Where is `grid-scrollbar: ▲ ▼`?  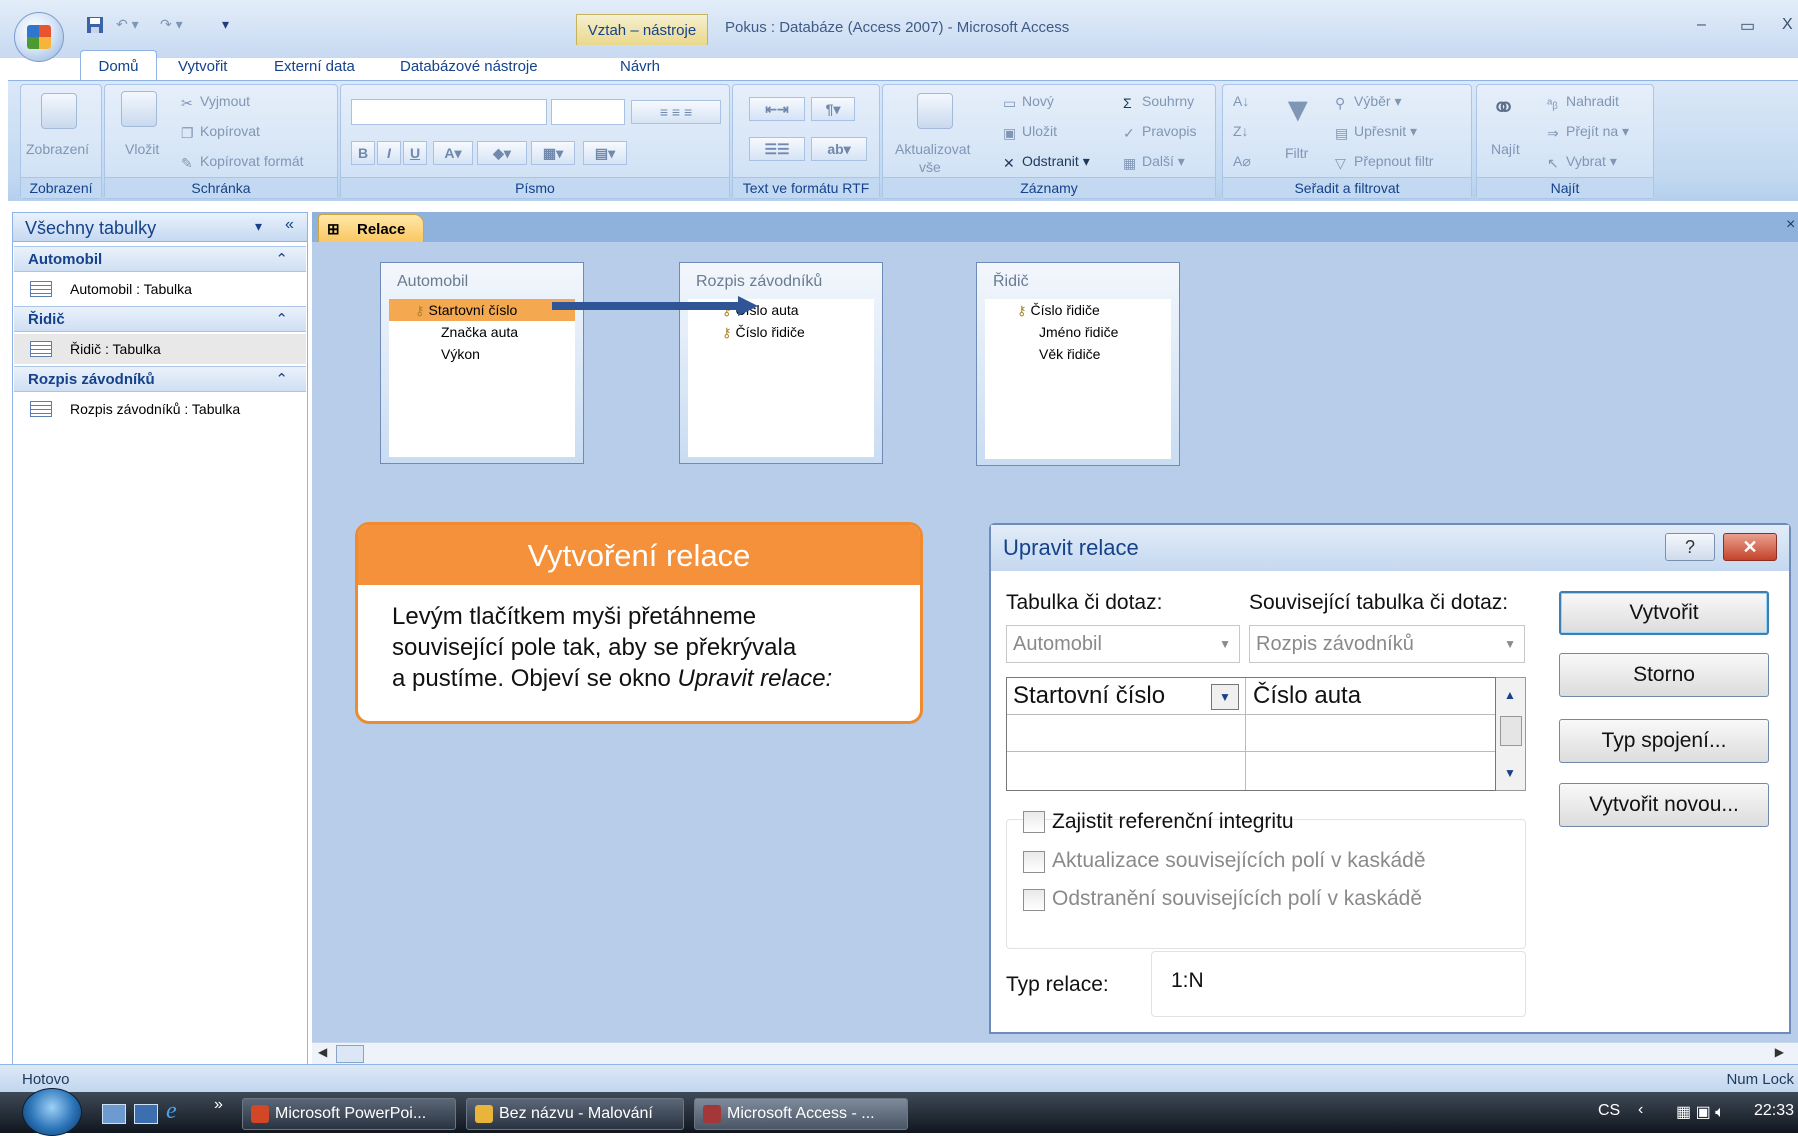 grid-scrollbar: ▲ ▼ is located at coordinates (1511, 734).